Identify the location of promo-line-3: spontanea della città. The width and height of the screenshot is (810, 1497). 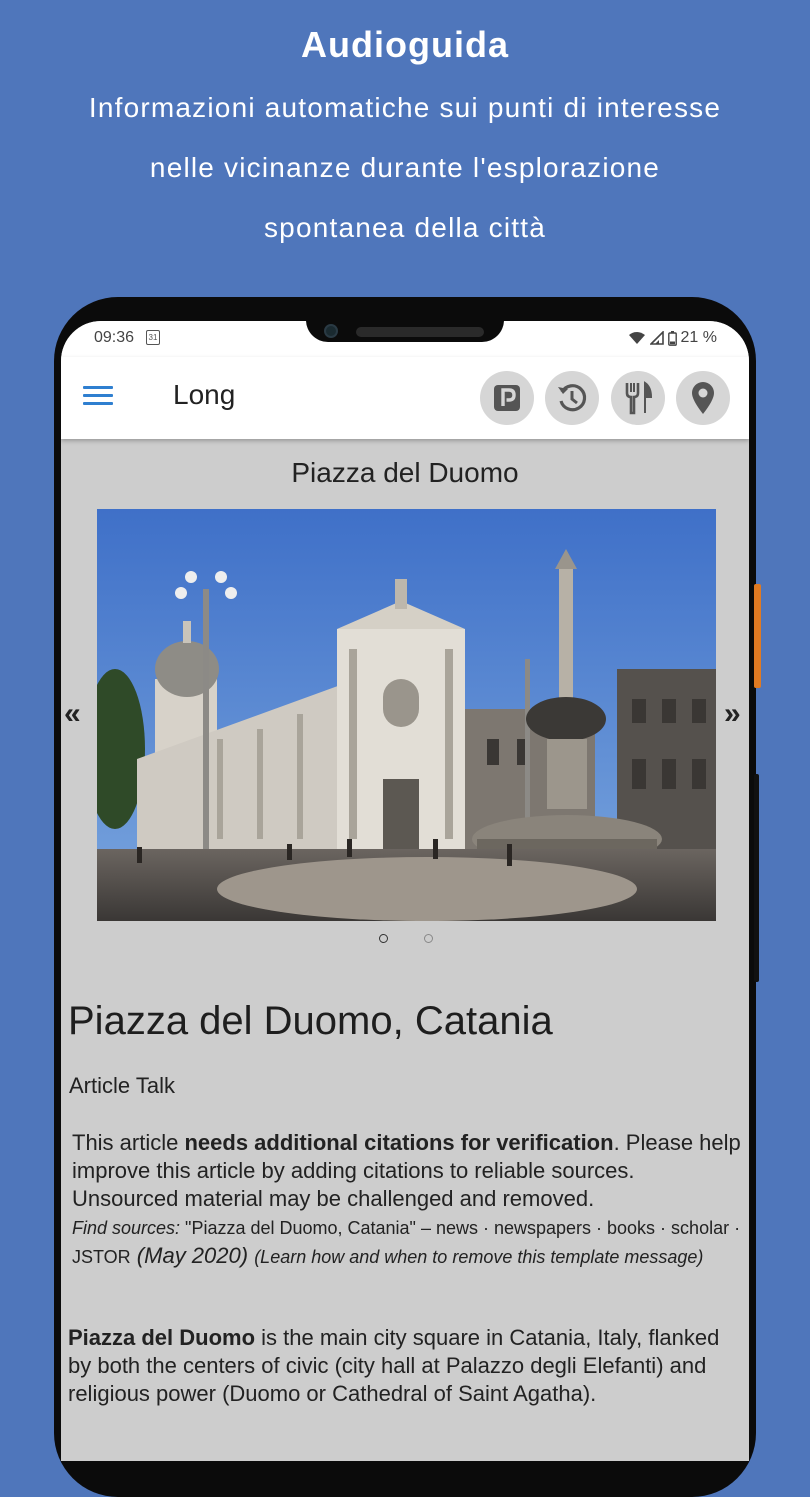
(405, 227).